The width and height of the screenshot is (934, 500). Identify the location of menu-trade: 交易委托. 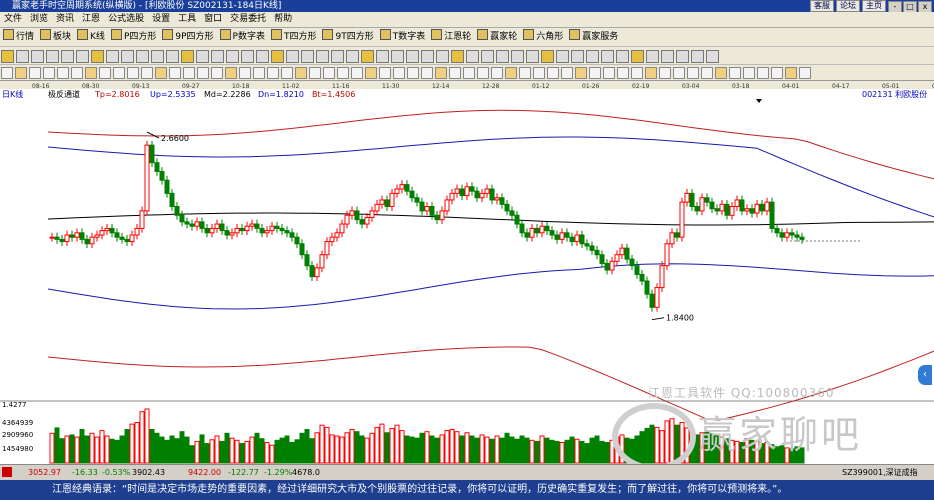
(248, 19).